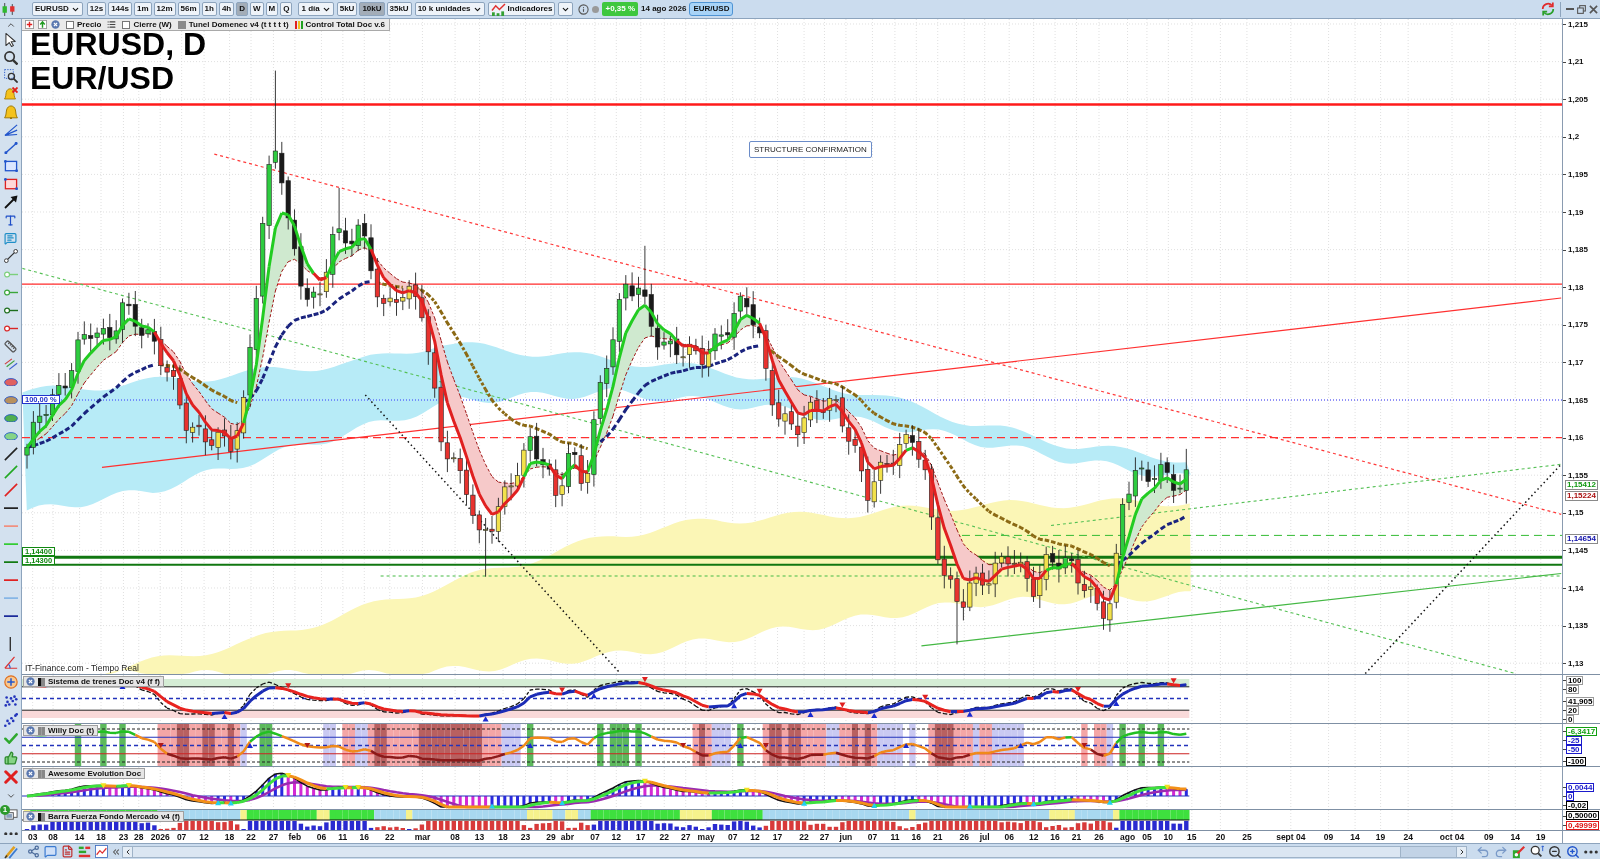 This screenshot has height=859, width=1600. I want to click on axis-value-label: 41,905, so click(1580, 701).